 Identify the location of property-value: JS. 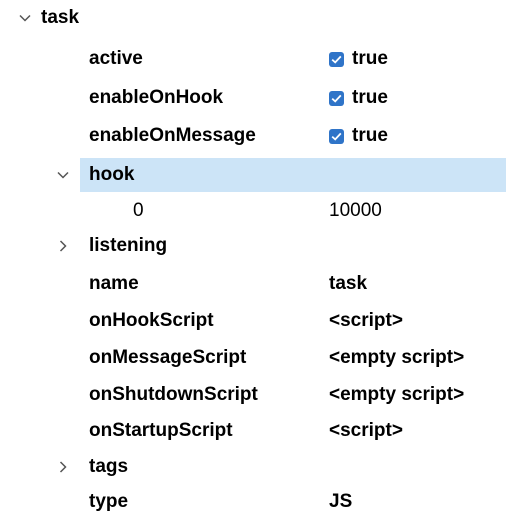
(340, 502).